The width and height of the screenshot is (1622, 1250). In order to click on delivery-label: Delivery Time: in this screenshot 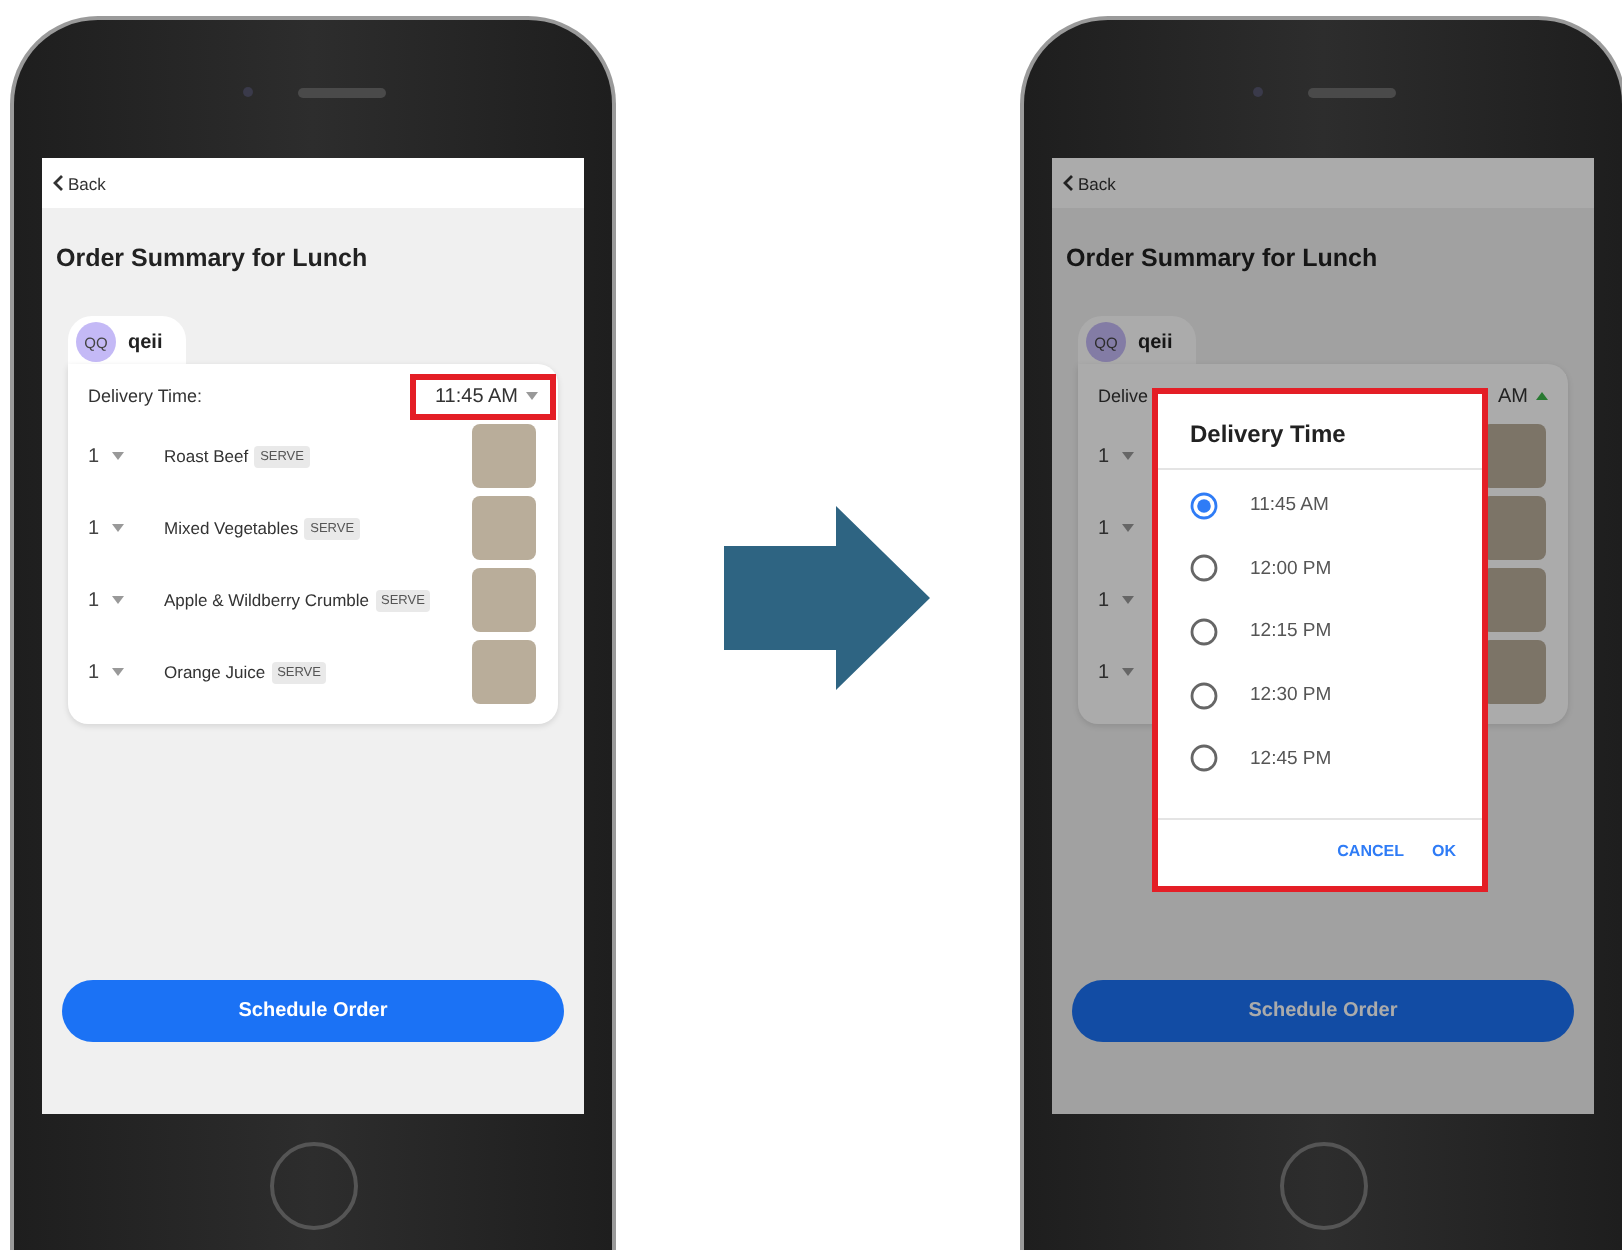, I will do `click(145, 396)`.